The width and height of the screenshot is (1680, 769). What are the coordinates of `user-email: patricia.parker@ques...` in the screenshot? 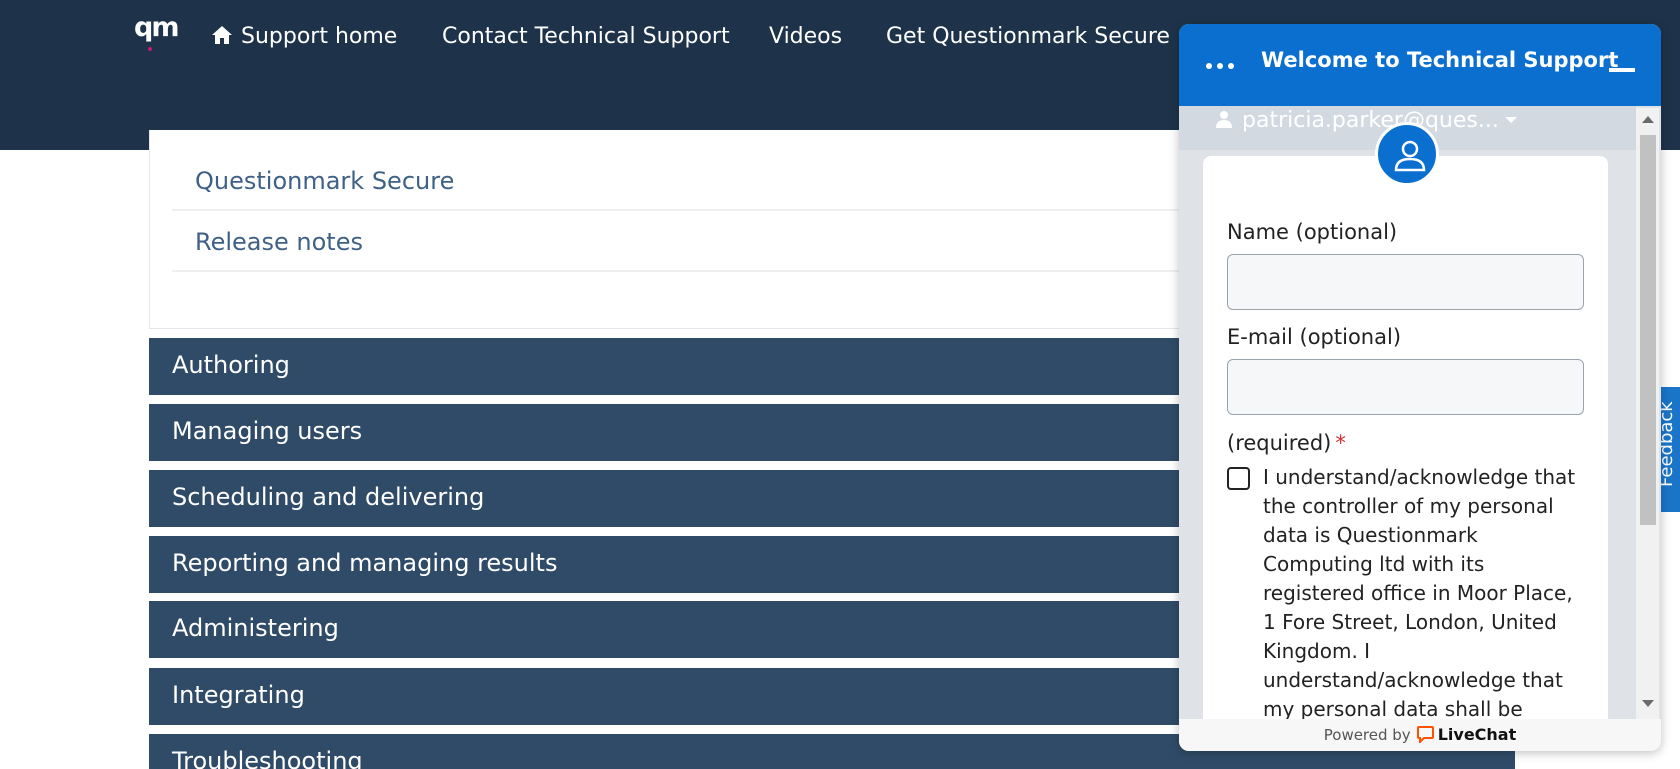 It's located at (1370, 120).